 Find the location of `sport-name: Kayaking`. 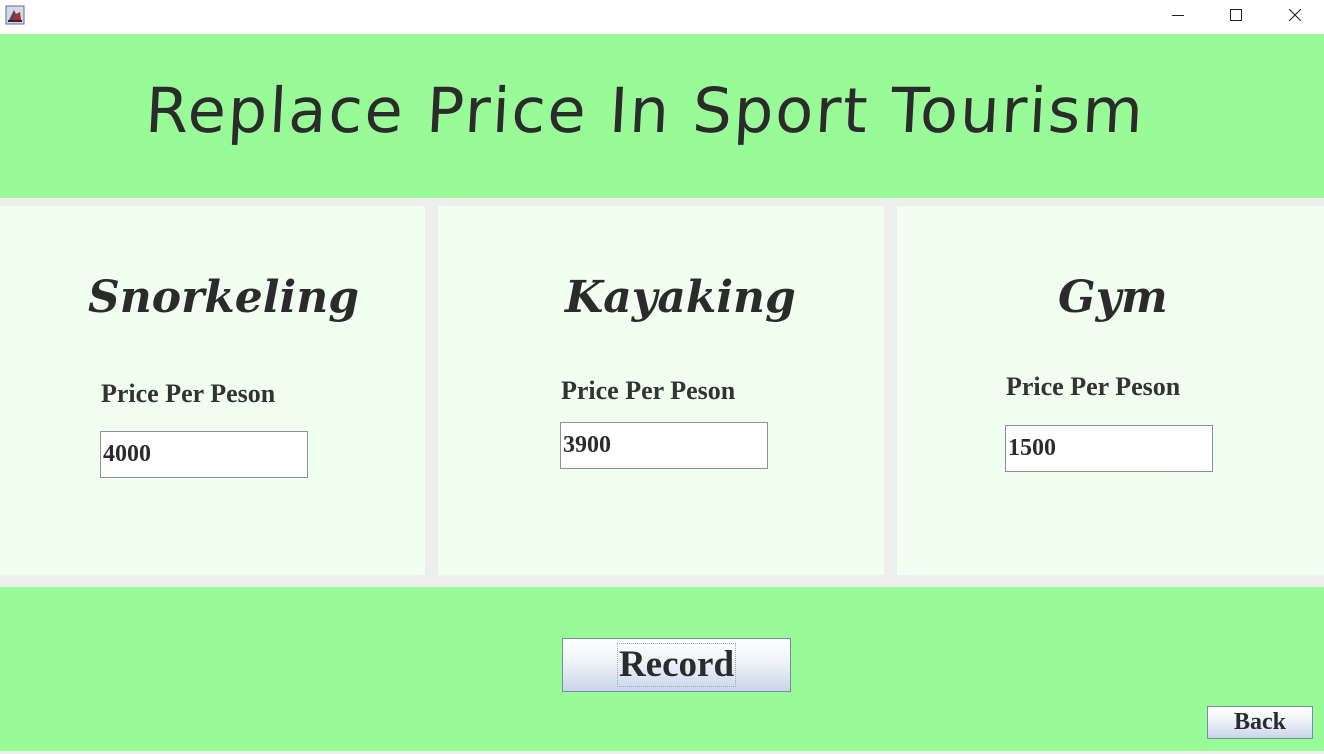

sport-name: Kayaking is located at coordinates (680, 297).